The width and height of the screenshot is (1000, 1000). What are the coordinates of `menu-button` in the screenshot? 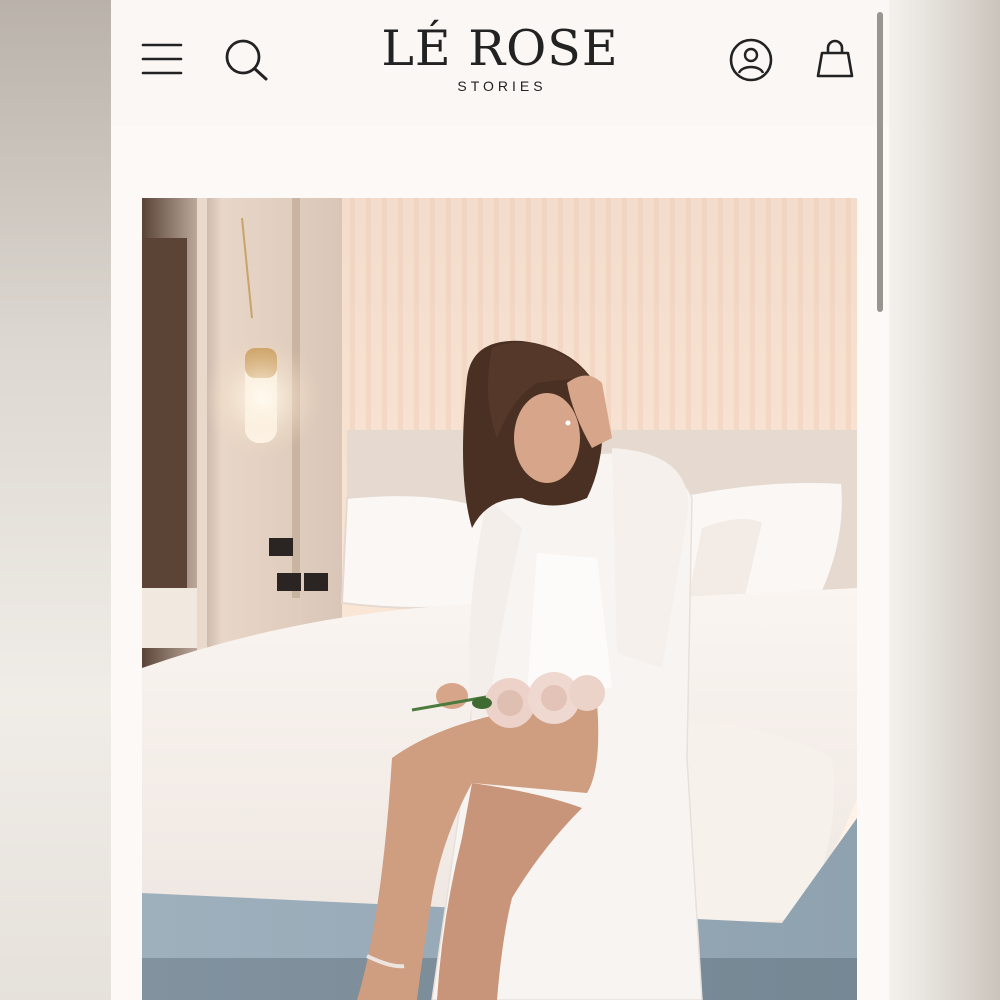 It's located at (162, 60).